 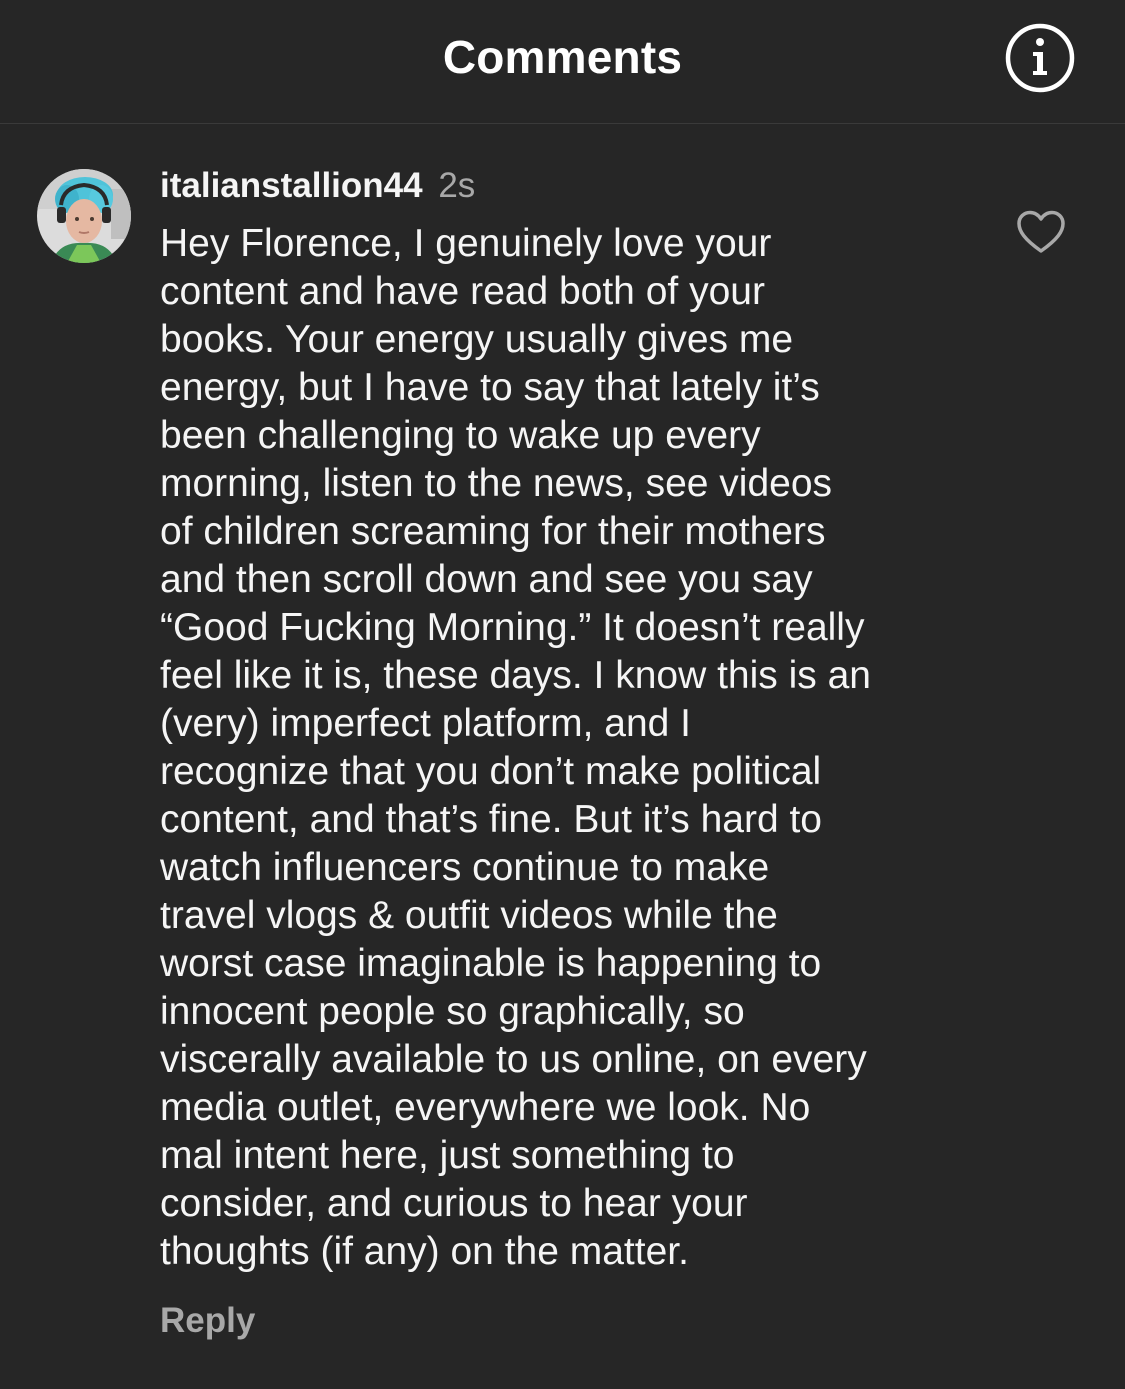 What do you see at coordinates (562, 57) in the screenshot?
I see `page-title: Comments` at bounding box center [562, 57].